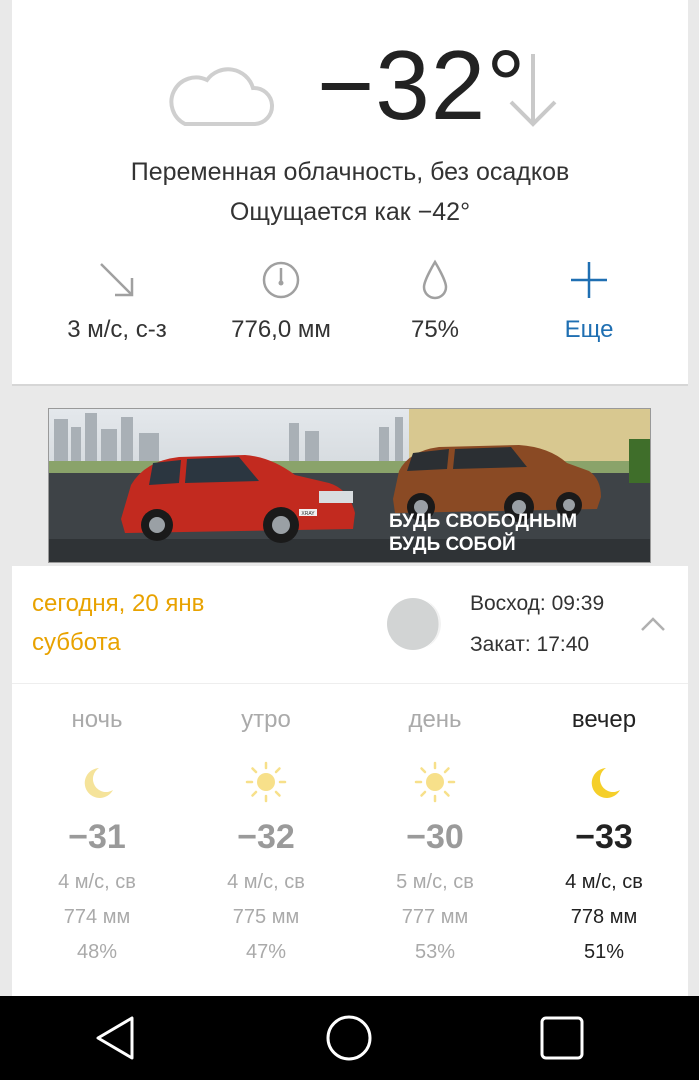  What do you see at coordinates (589, 301) in the screenshot?
I see `more-button: Еще` at bounding box center [589, 301].